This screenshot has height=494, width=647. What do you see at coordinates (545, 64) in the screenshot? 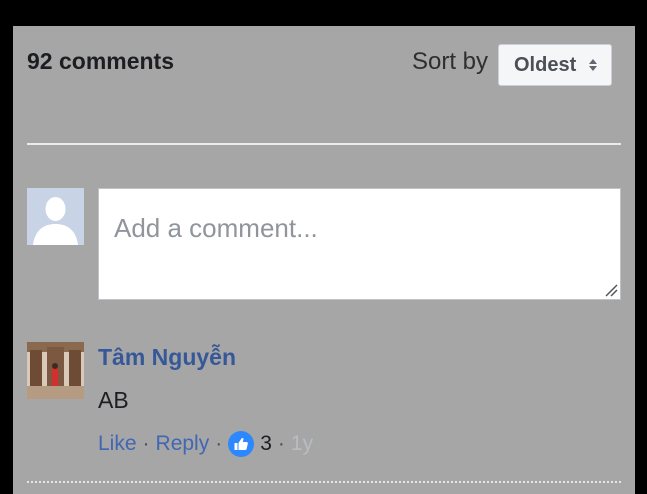
I see `sort-selected-value: Oldest` at bounding box center [545, 64].